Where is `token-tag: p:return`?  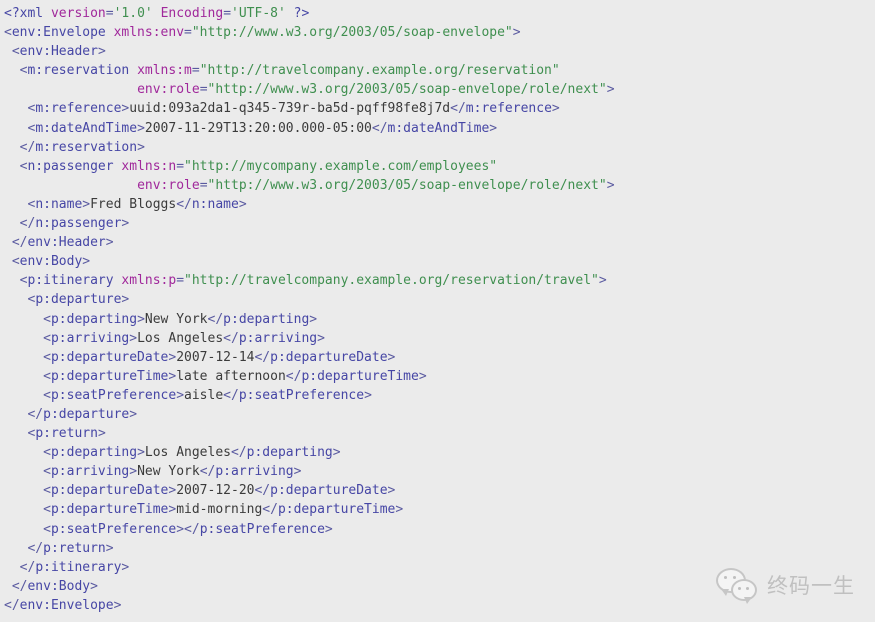
token-tag: p:return is located at coordinates (66, 434).